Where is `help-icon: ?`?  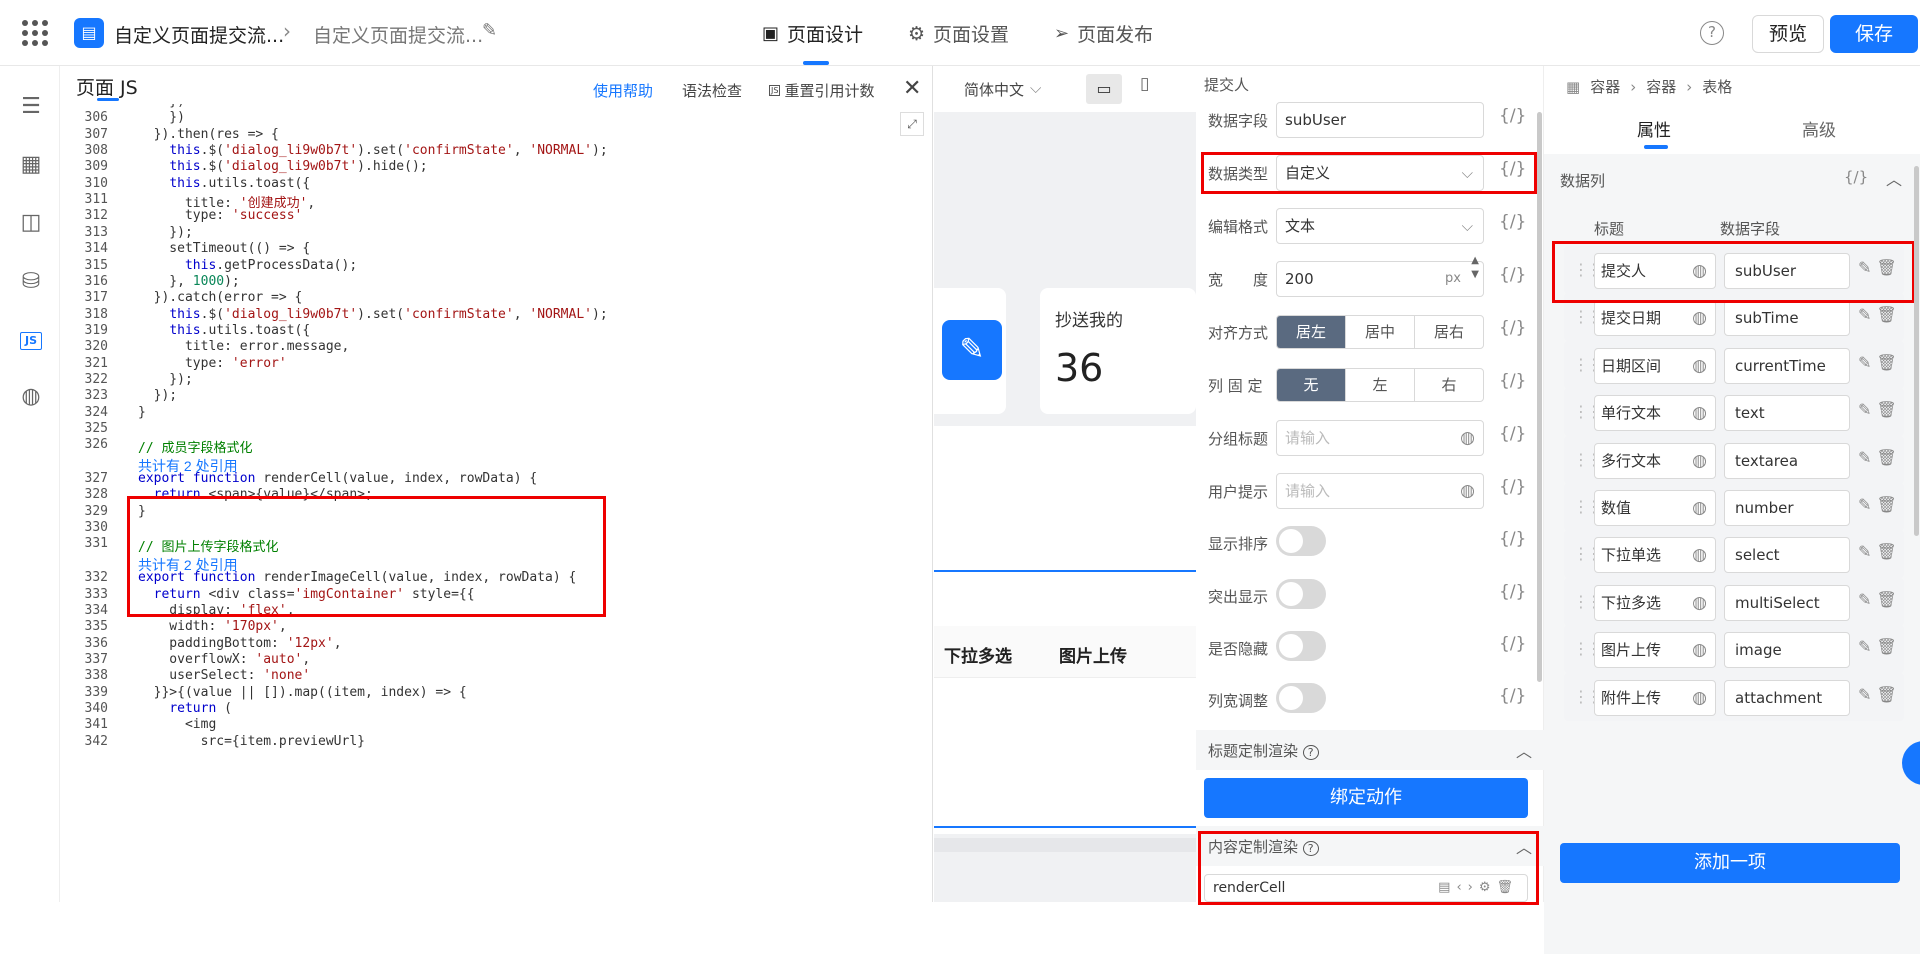 help-icon: ? is located at coordinates (1712, 33).